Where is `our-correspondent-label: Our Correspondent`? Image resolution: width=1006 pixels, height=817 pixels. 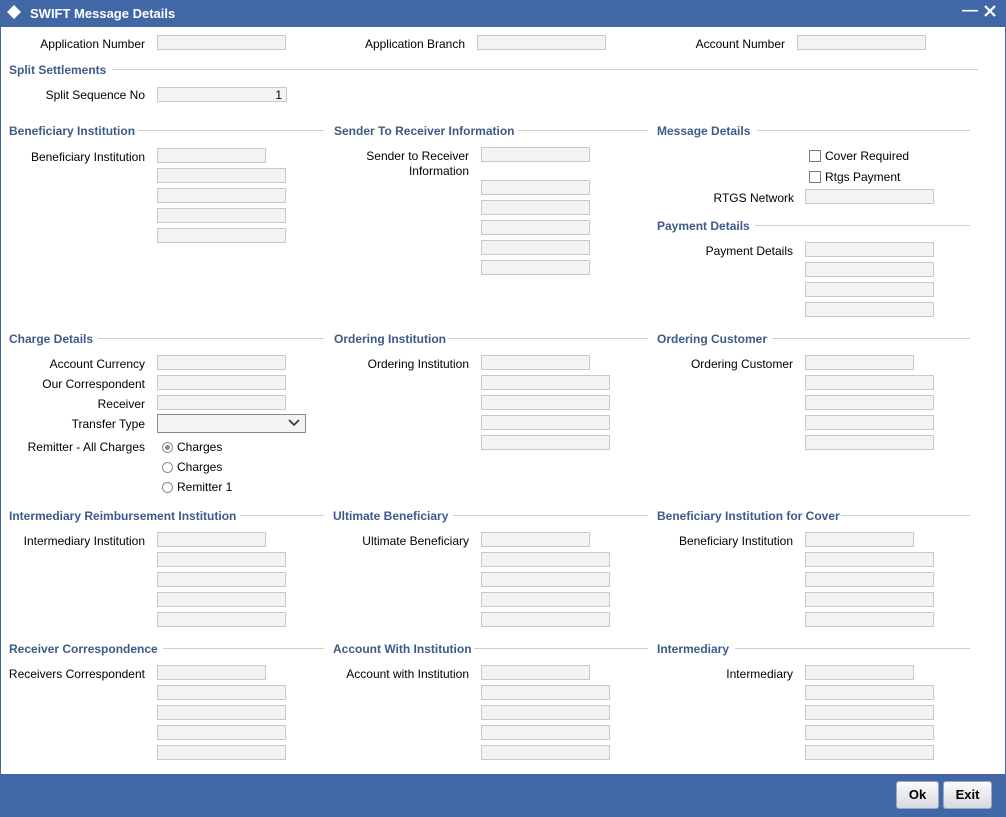 our-correspondent-label: Our Correspondent is located at coordinates (93, 384).